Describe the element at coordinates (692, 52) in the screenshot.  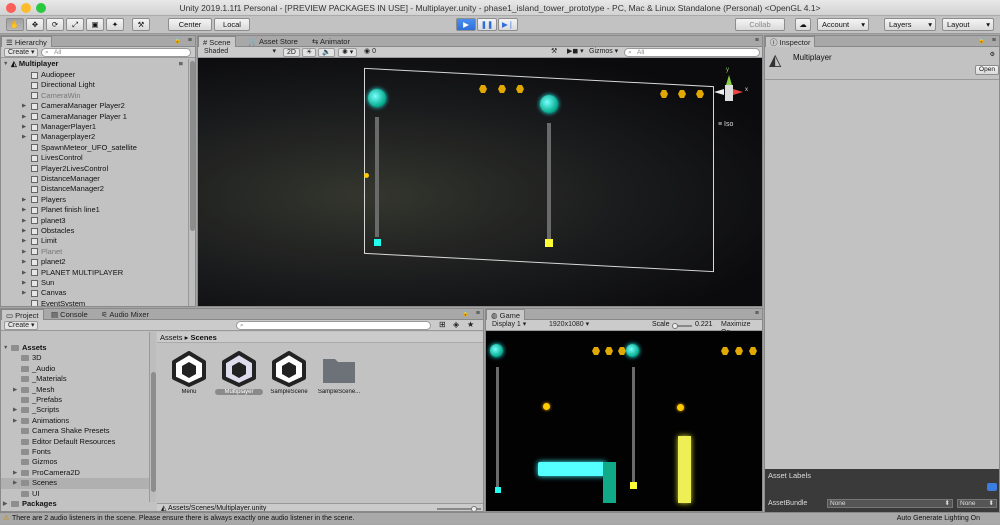
I see `scene-search-input: ⌕ All` at that location.